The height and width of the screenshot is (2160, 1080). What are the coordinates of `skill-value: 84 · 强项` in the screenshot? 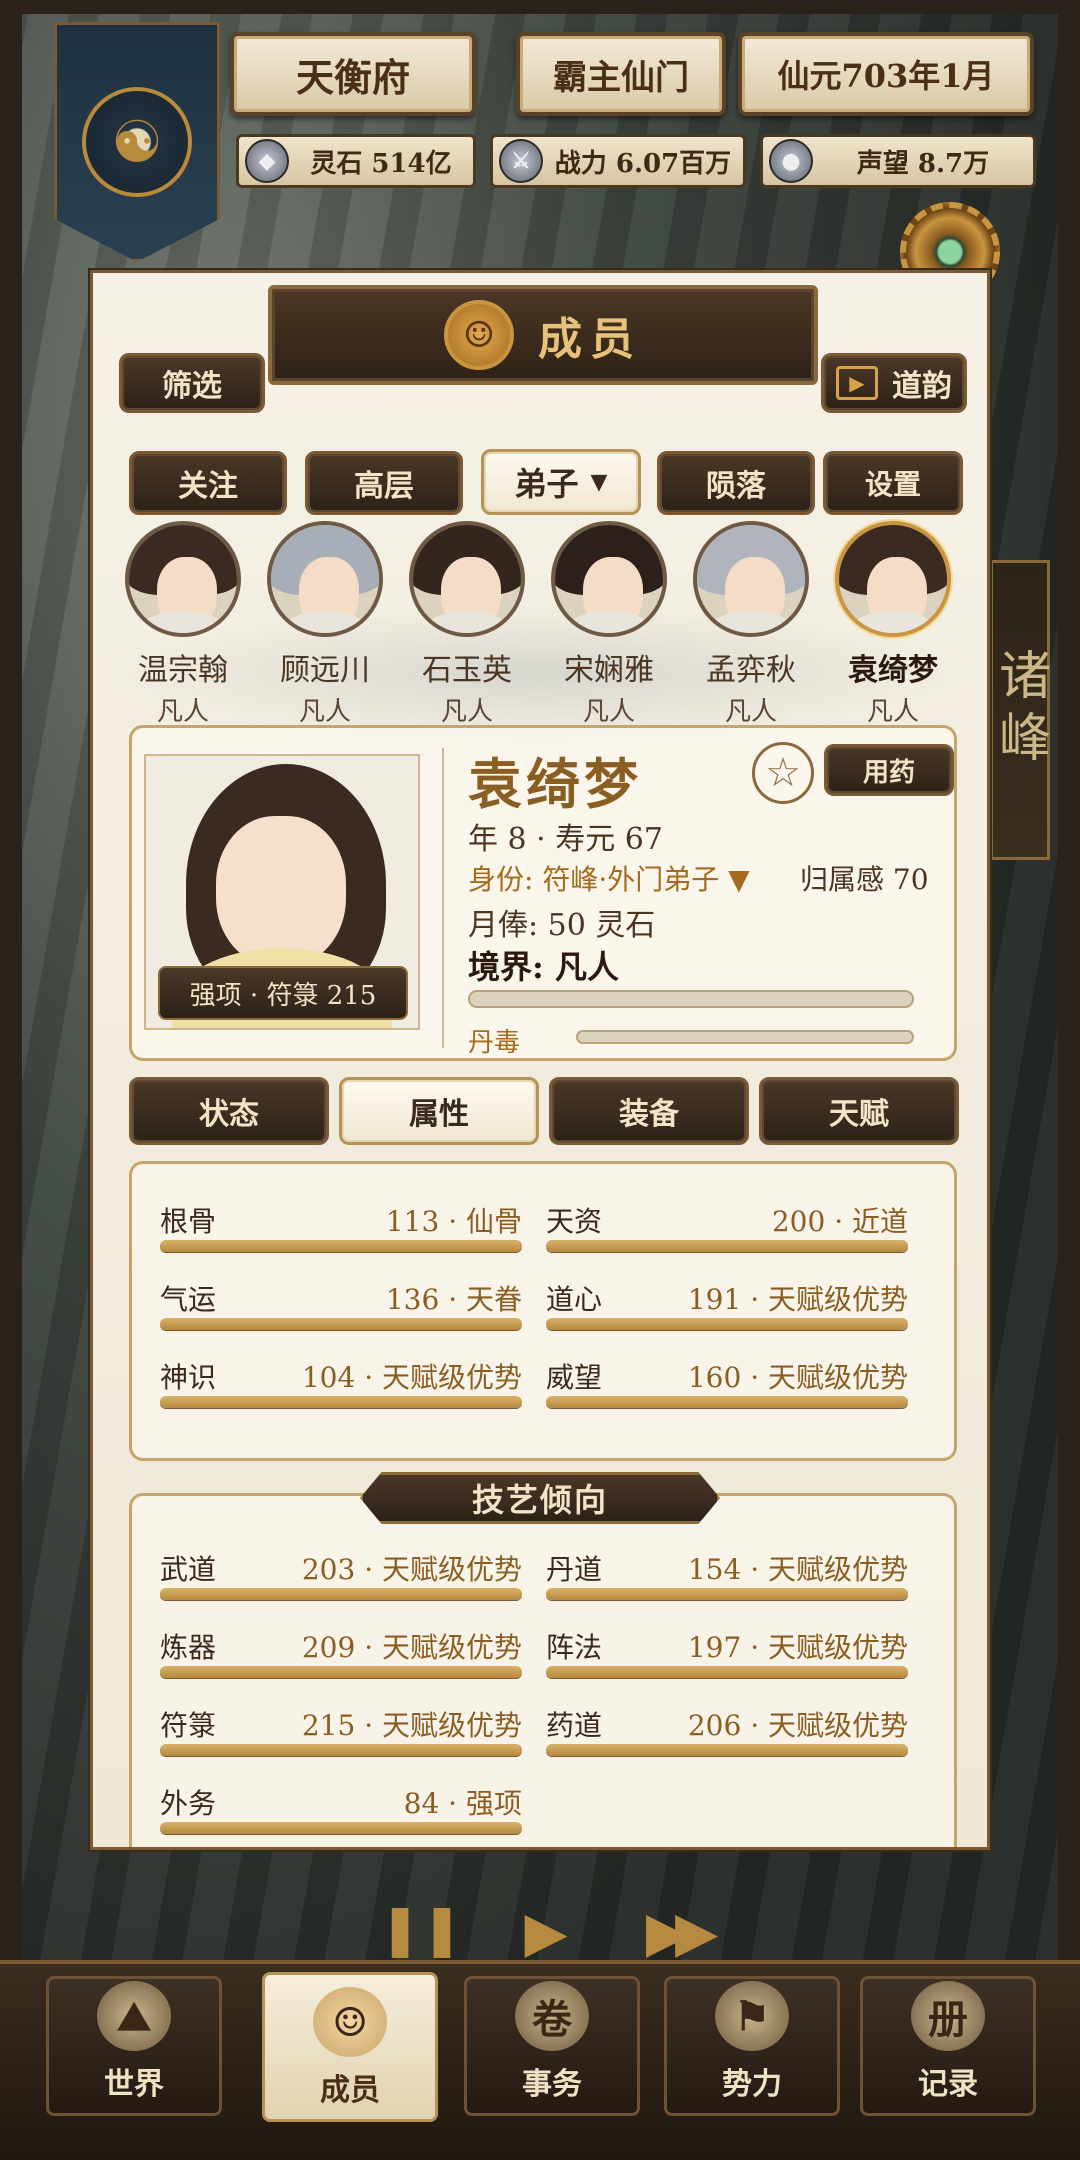 It's located at (462, 1803).